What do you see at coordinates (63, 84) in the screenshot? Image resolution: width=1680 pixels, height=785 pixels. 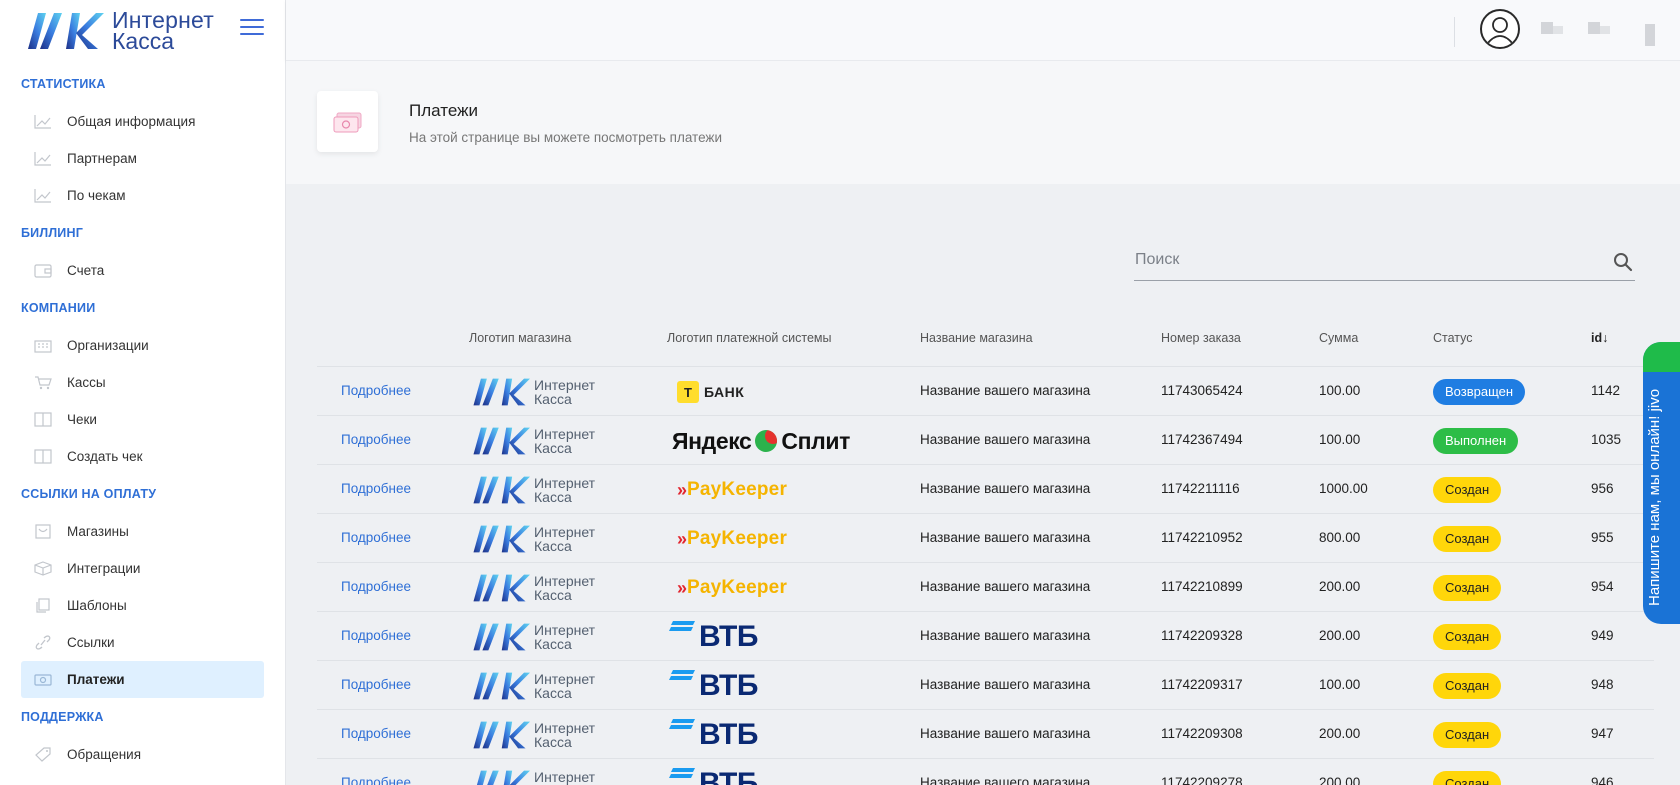 I see `sidebar-section-title: СТАТИСТИКА` at bounding box center [63, 84].